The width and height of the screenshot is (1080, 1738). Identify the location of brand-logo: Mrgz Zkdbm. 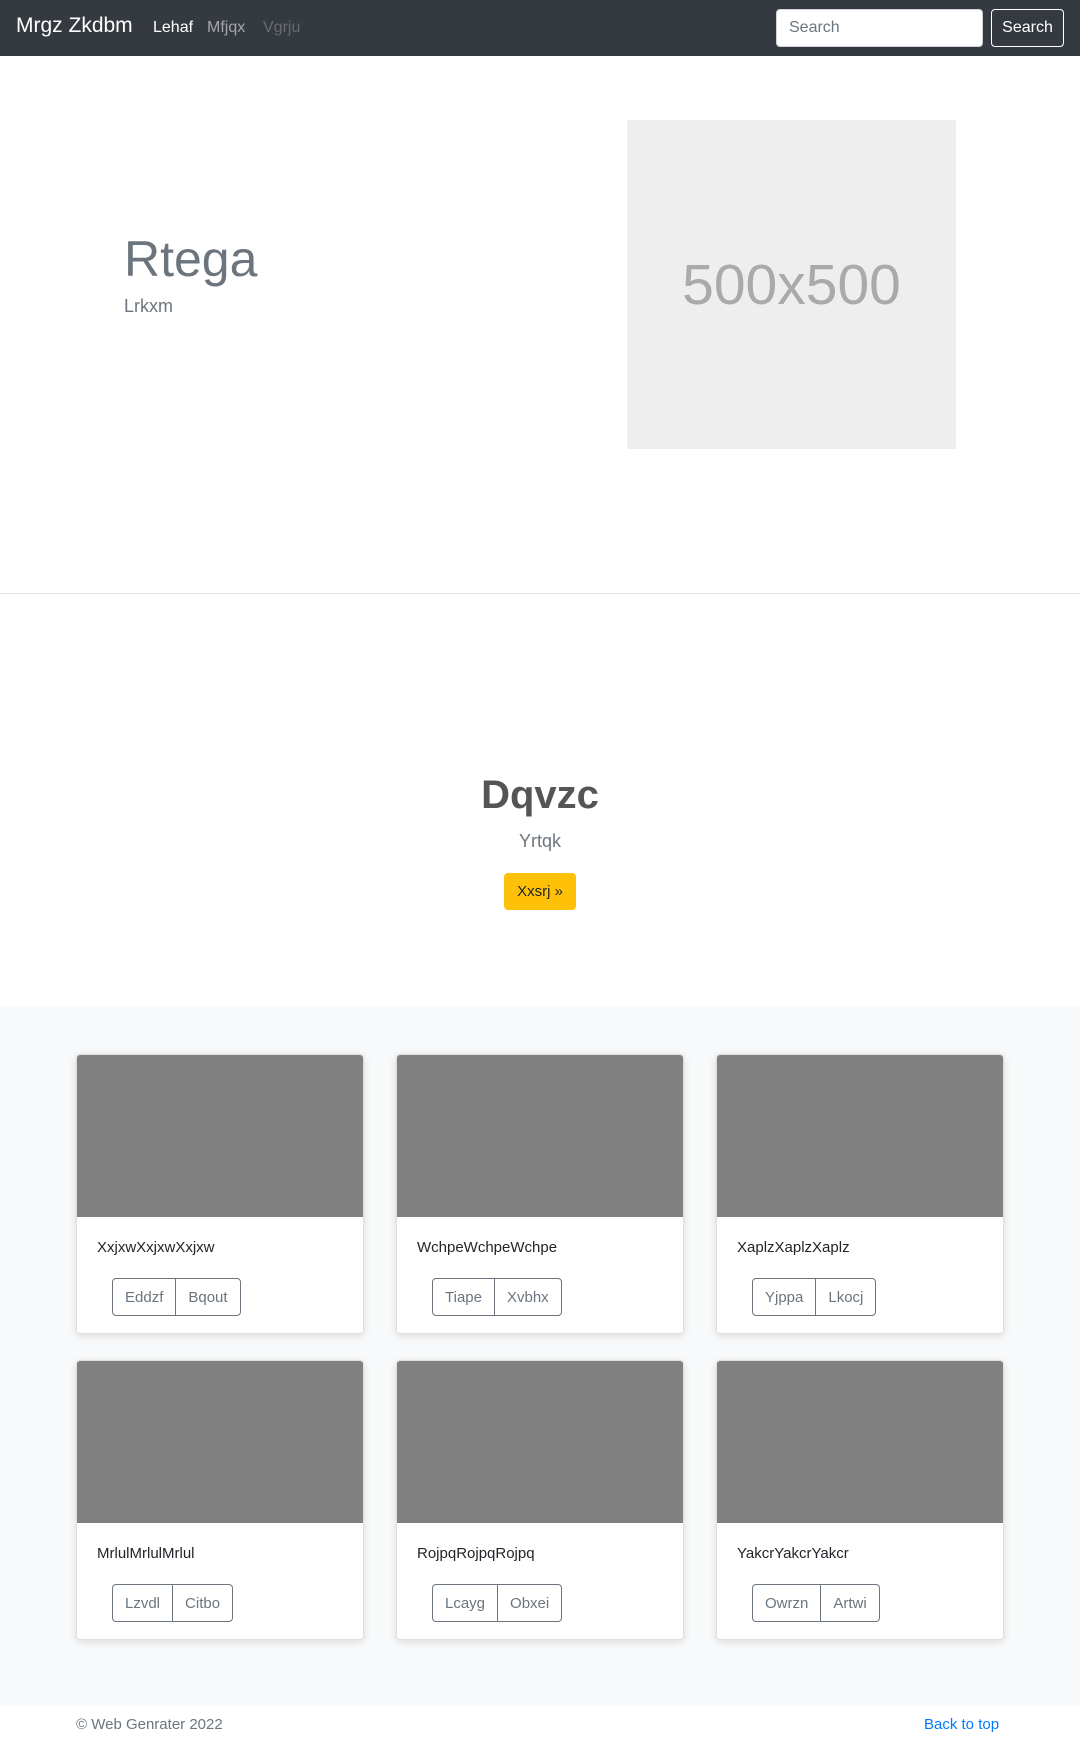
(74, 26).